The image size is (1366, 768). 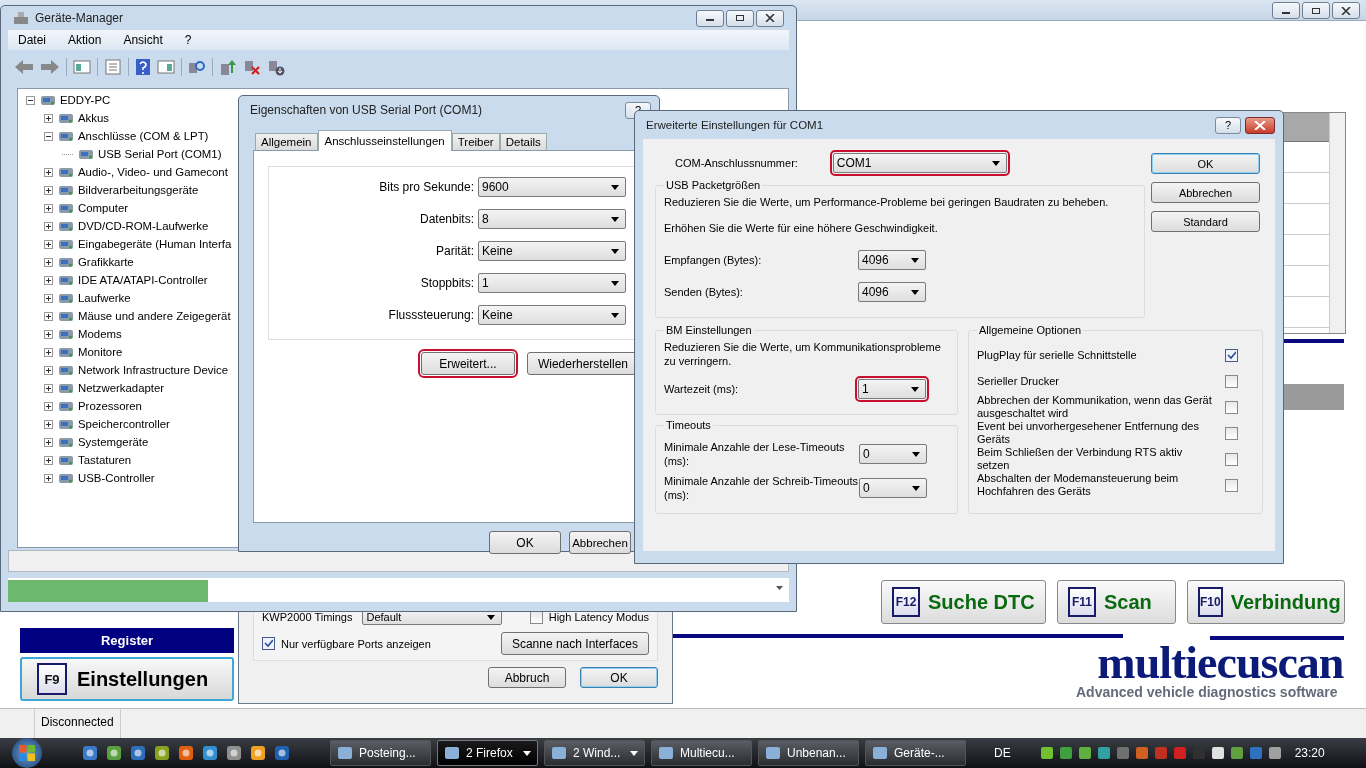 What do you see at coordinates (475, 141) in the screenshot?
I see `tab: Treiber` at bounding box center [475, 141].